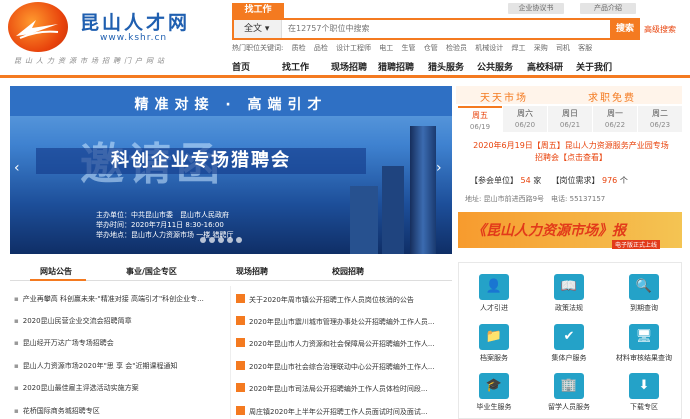 The height and width of the screenshot is (419, 690). I want to click on day-date: 06/21, so click(570, 125).